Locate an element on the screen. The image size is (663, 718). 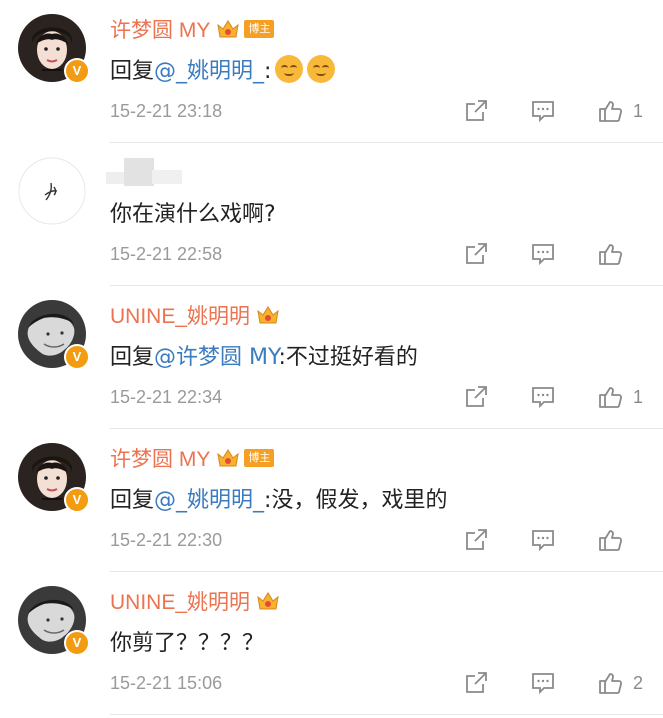
comment-body: :没，假发，戏里的 is located at coordinates (356, 500).